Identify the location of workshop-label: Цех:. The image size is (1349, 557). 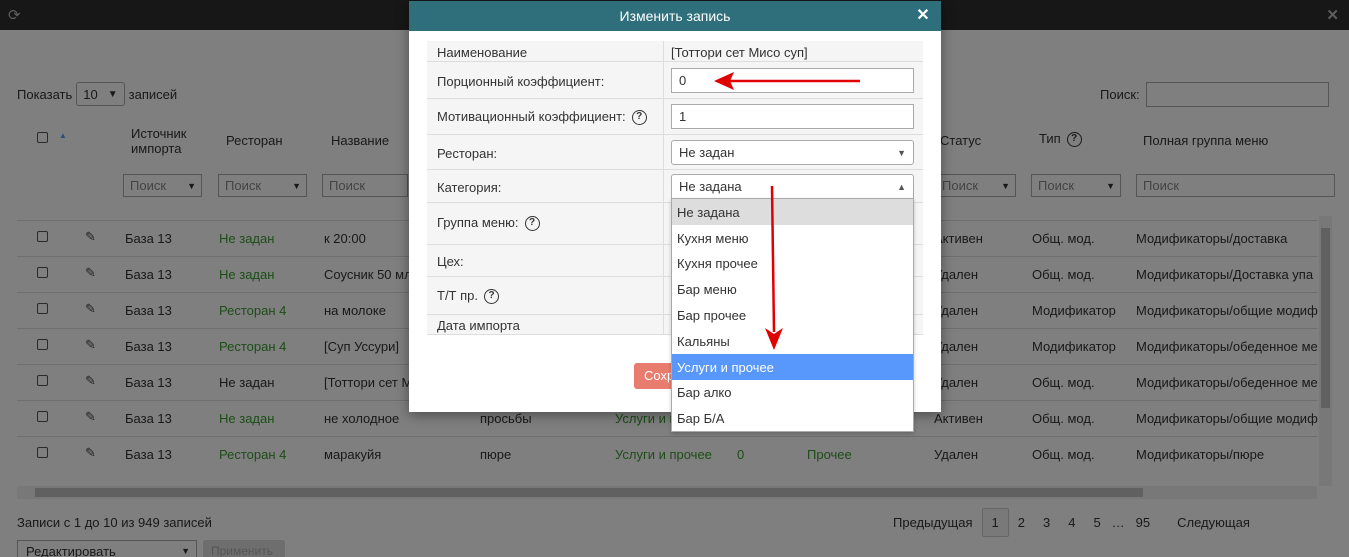
(450, 261).